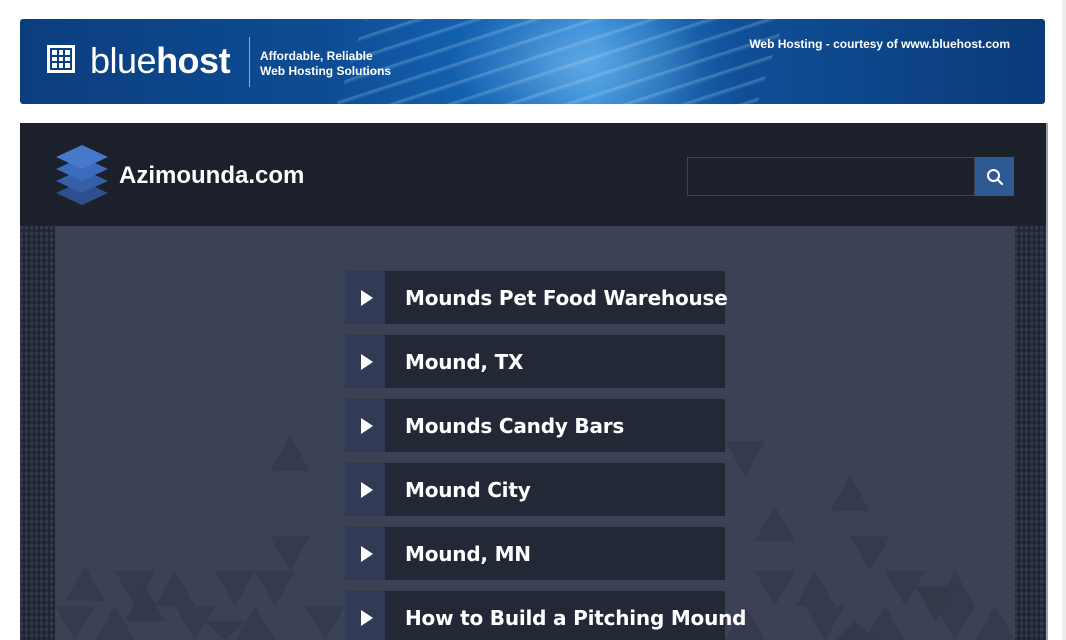 The height and width of the screenshot is (640, 1066). I want to click on tagline-line2: Web Hosting Solutions, so click(326, 71).